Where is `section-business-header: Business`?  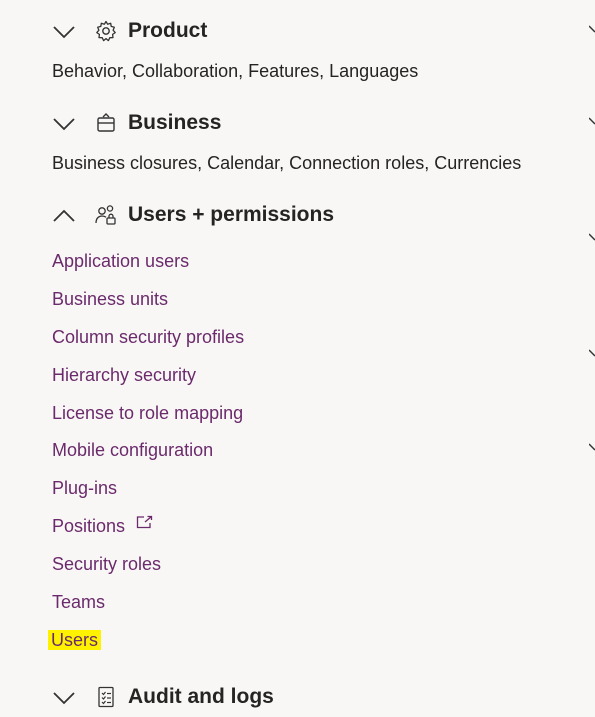
section-business-header: Business is located at coordinates (136, 123).